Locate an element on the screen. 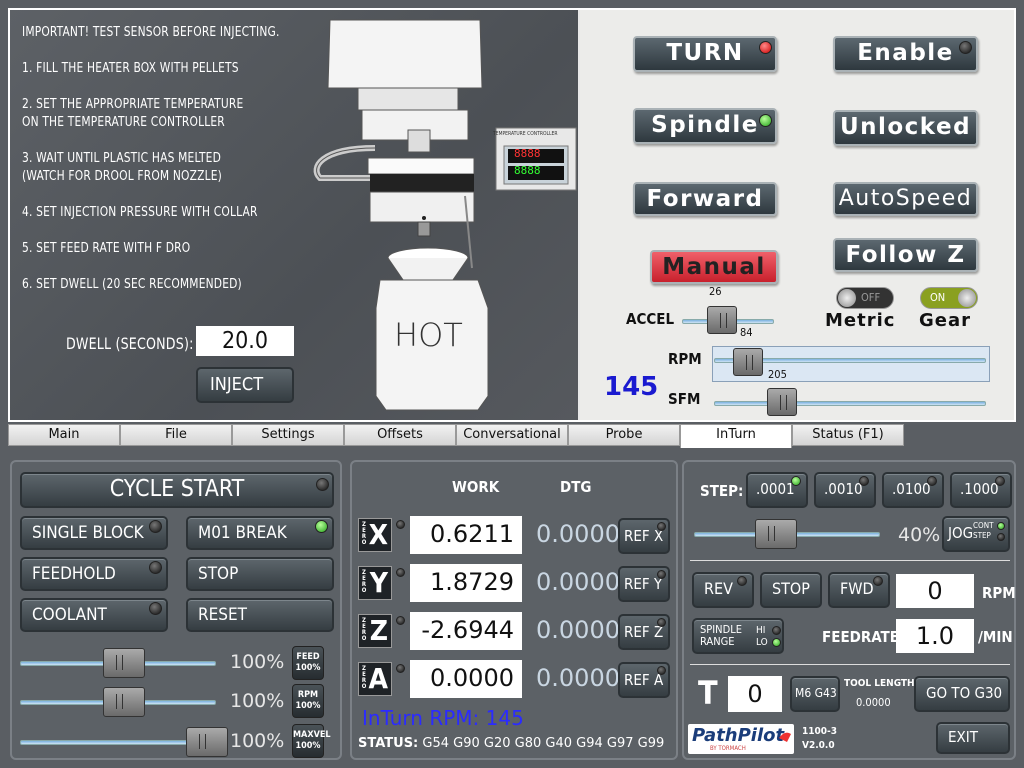  feed-override-thumb is located at coordinates (124, 663).